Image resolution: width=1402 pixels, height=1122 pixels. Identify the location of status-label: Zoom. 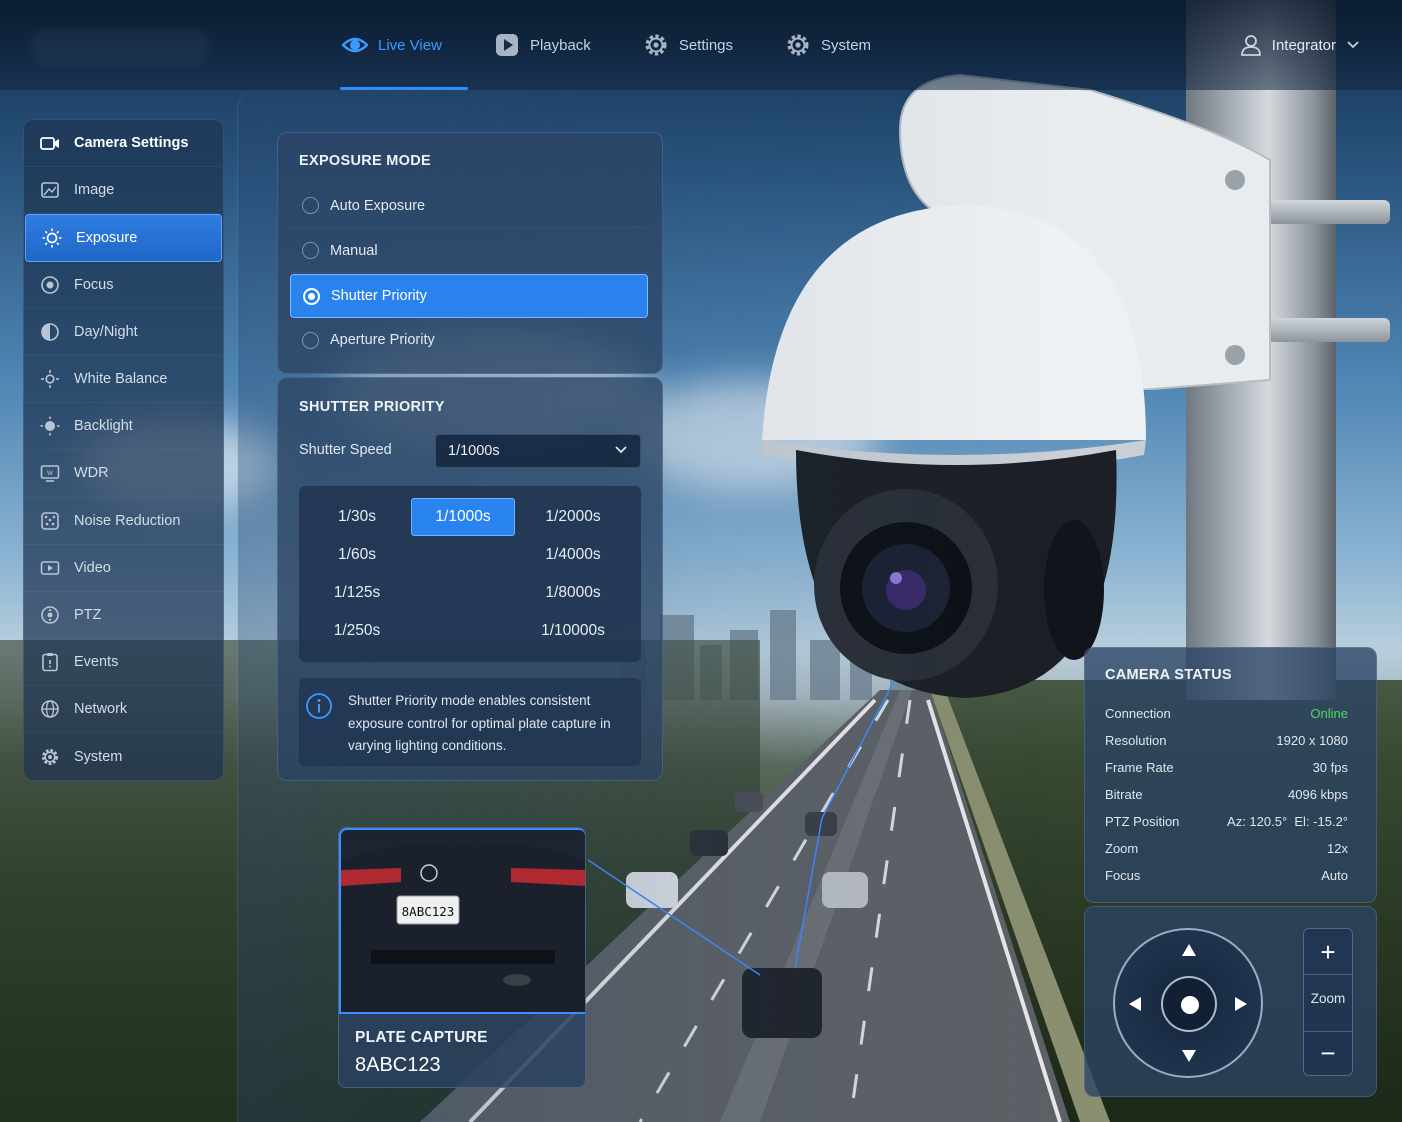
(1122, 848).